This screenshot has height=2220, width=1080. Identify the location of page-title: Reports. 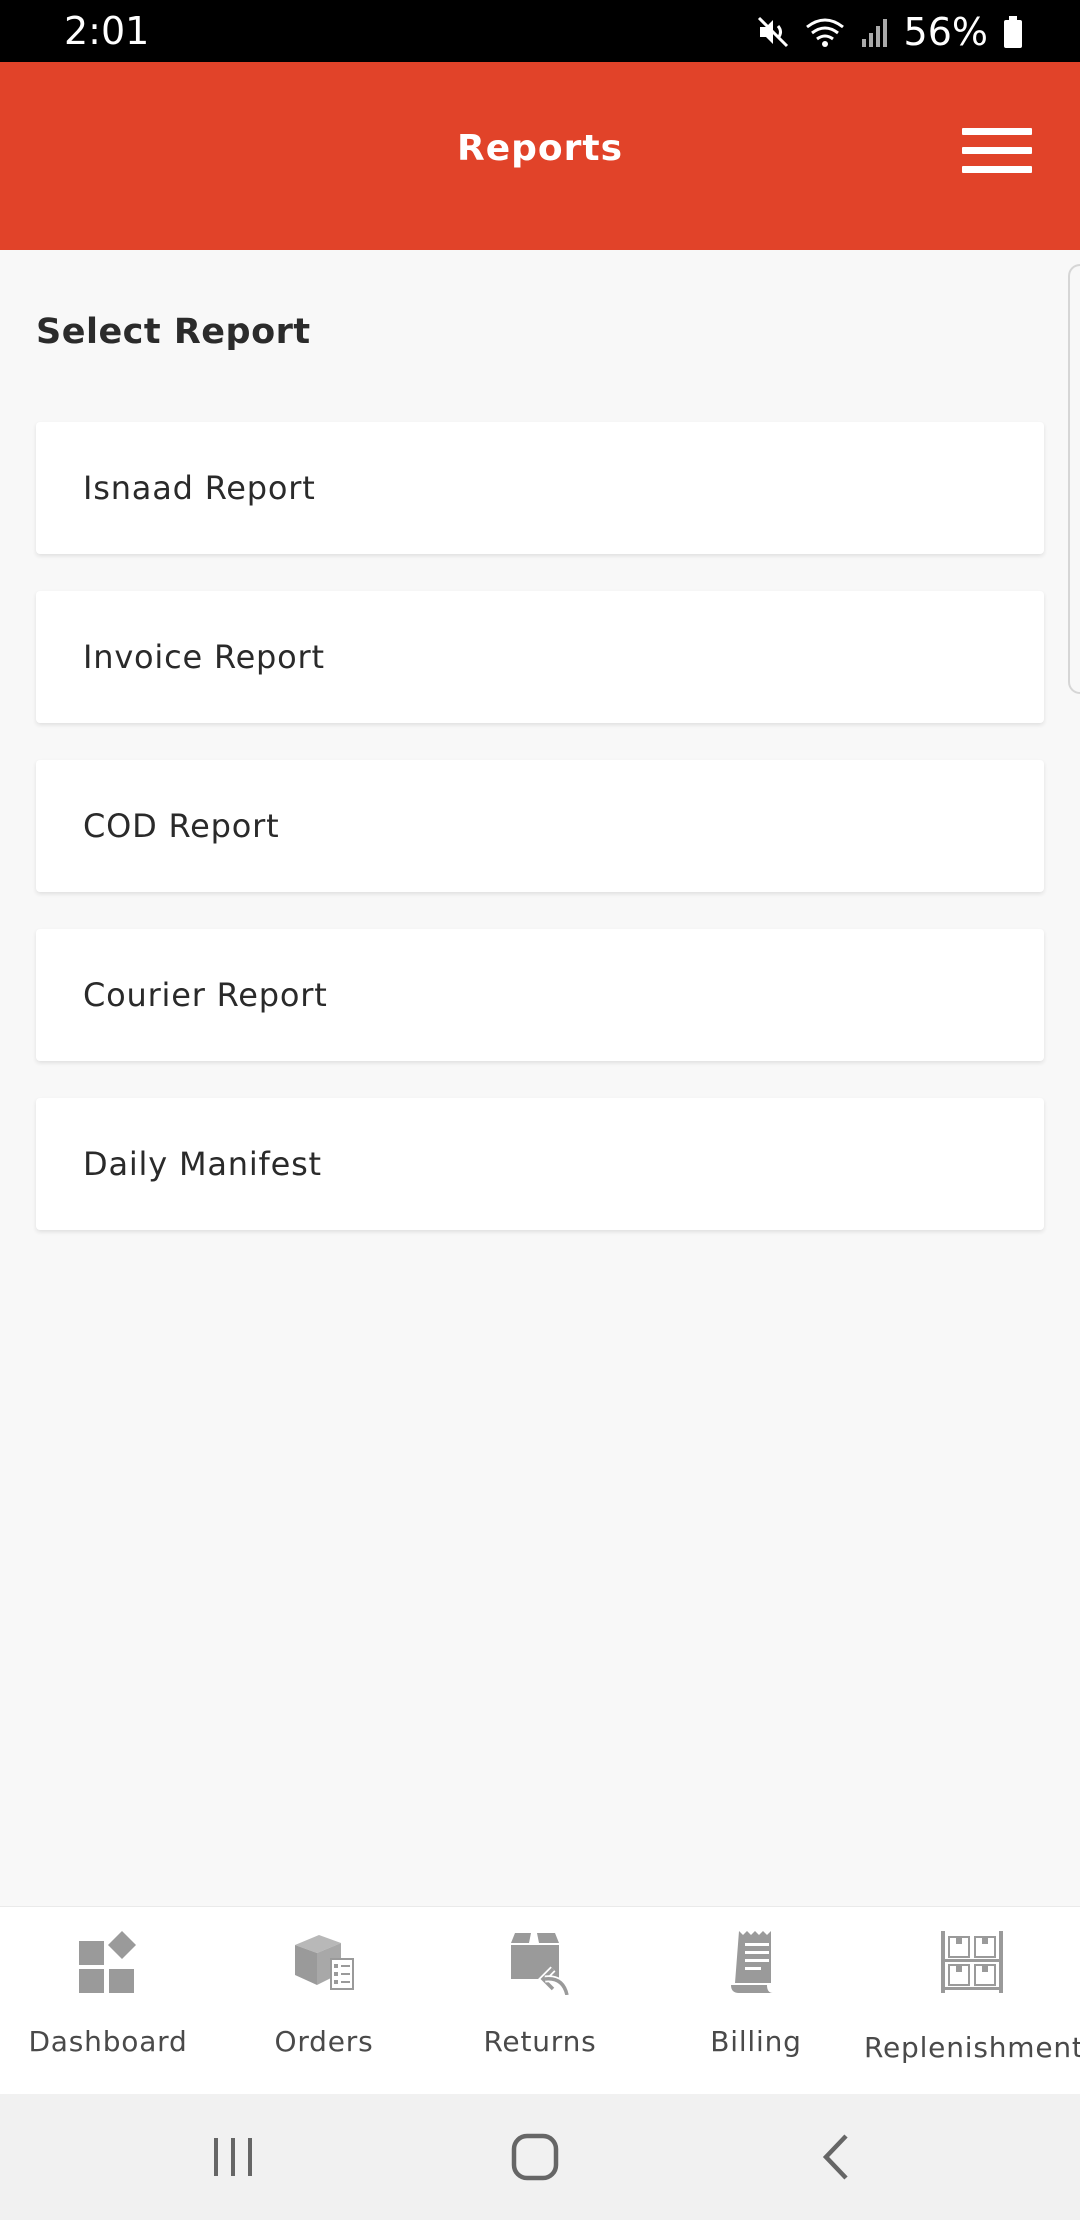
(540, 148).